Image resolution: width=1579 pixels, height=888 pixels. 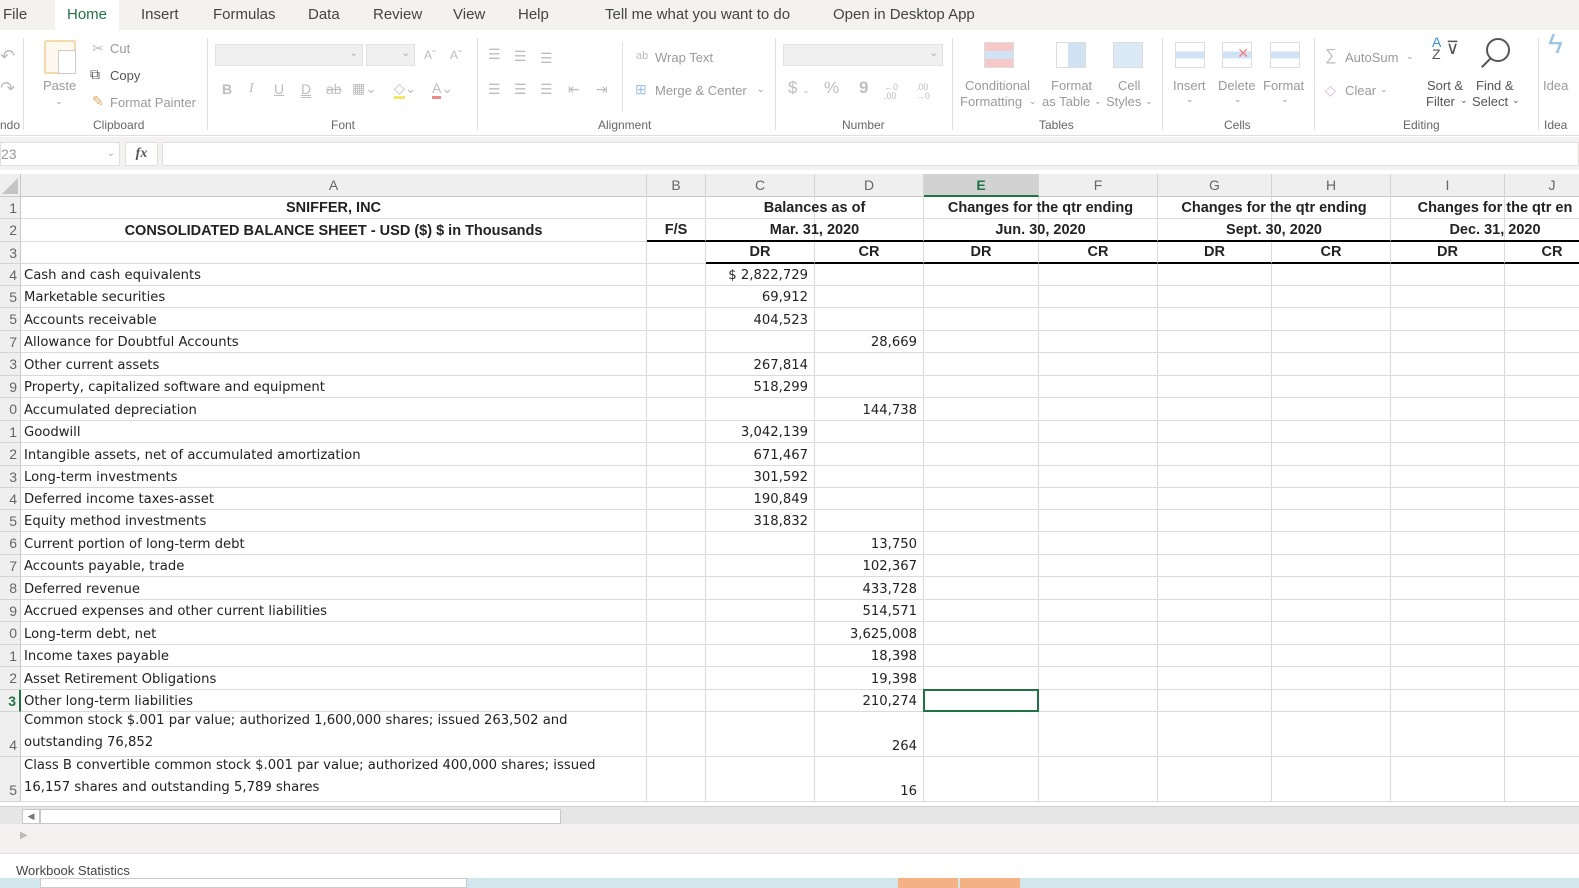 I want to click on debit-value: 518,299, so click(x=760, y=387).